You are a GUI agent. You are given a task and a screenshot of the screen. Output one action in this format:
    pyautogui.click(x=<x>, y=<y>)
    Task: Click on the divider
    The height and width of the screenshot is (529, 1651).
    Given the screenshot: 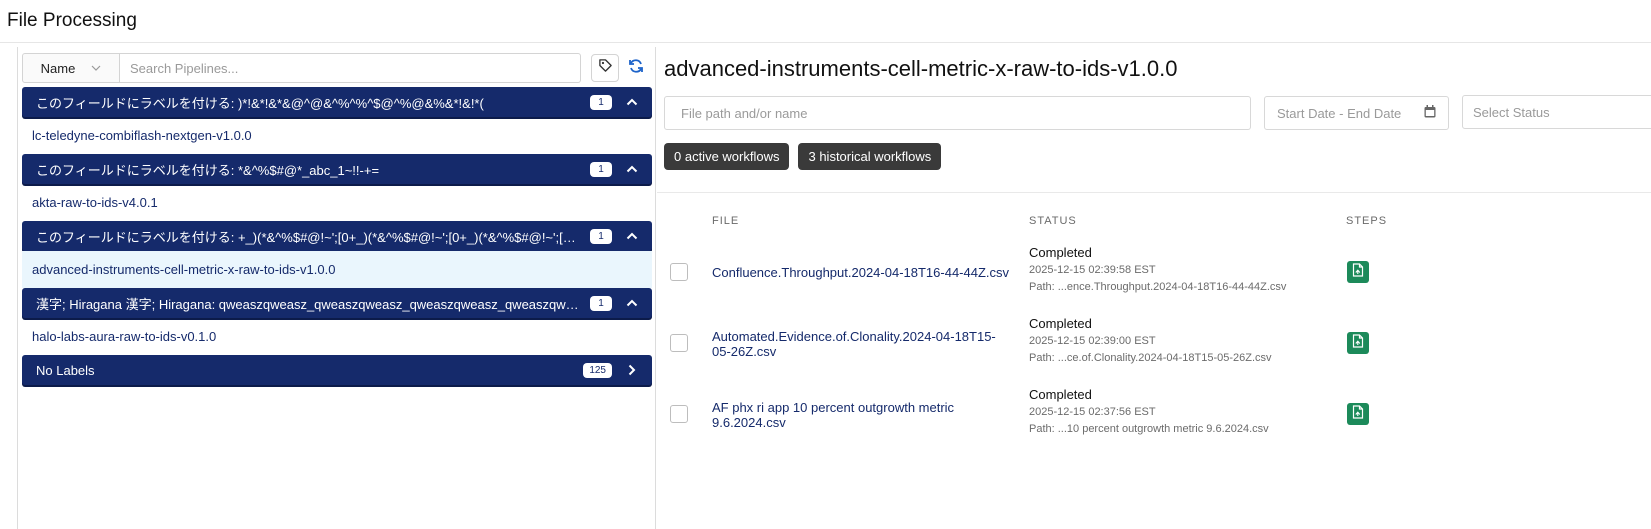 What is the action you would take?
    pyautogui.click(x=1154, y=192)
    